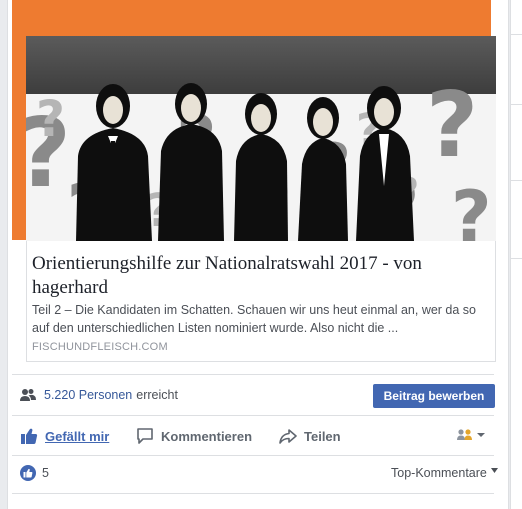 Image resolution: width=522 pixels, height=509 pixels. What do you see at coordinates (481, 435) in the screenshot?
I see `chevron-down-icon` at bounding box center [481, 435].